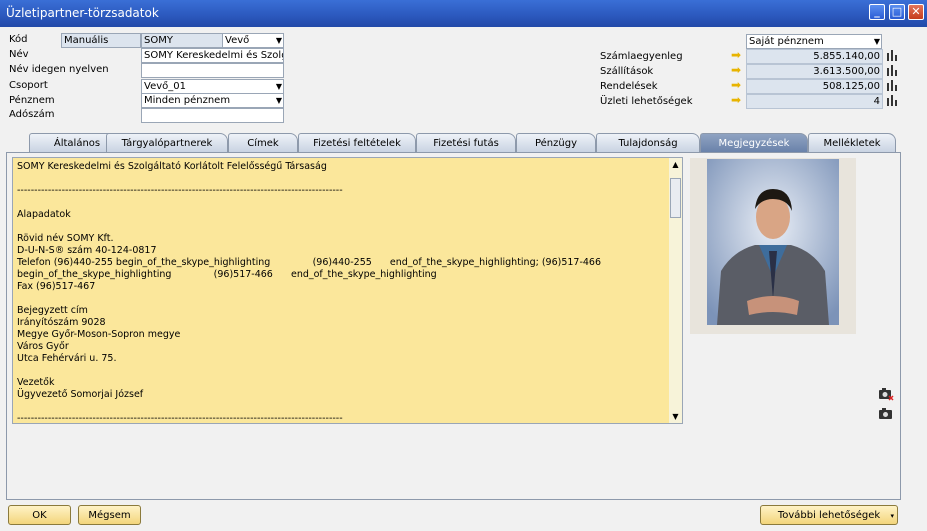 This screenshot has height=531, width=927. I want to click on kpi-label-opportunities: Üzleti lehetőségek, so click(646, 101).